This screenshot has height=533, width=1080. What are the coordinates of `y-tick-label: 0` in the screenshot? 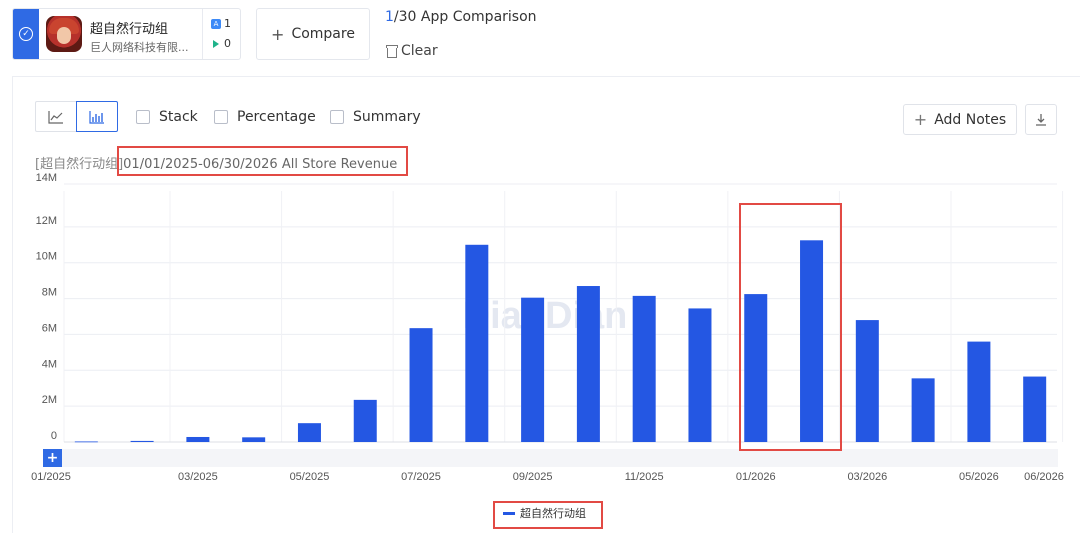 It's located at (54, 436).